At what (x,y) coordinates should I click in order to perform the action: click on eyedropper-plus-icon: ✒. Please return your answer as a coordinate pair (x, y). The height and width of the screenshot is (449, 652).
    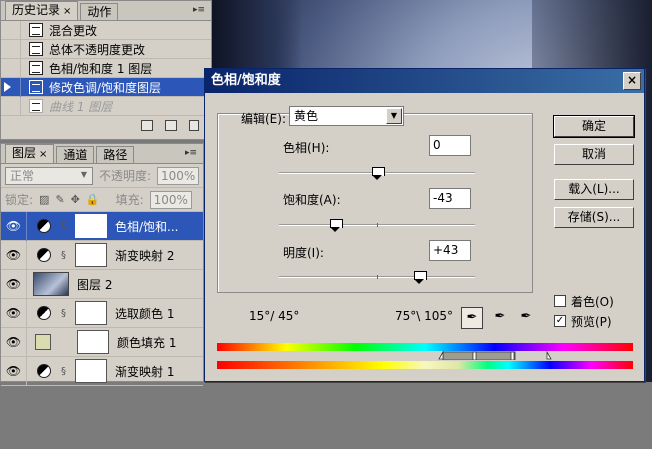
    Looking at the image, I should click on (500, 318).